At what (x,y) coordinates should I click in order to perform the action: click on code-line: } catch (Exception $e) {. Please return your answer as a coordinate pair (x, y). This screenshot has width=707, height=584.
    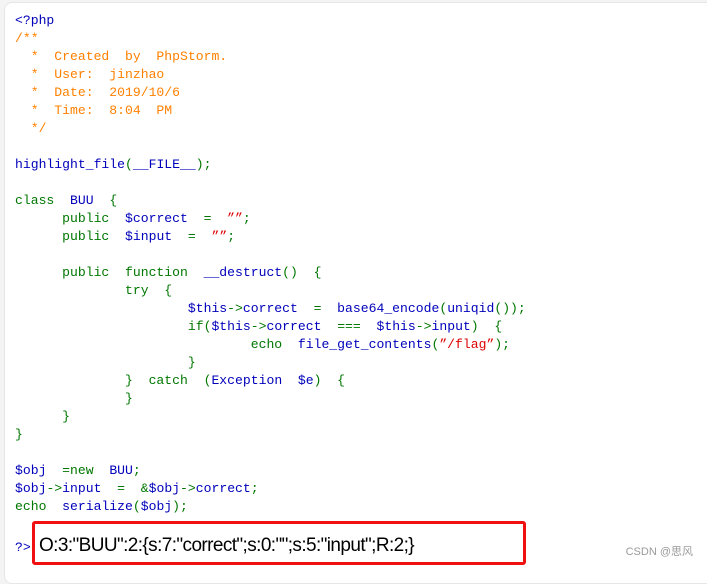
    Looking at the image, I should click on (270, 381).